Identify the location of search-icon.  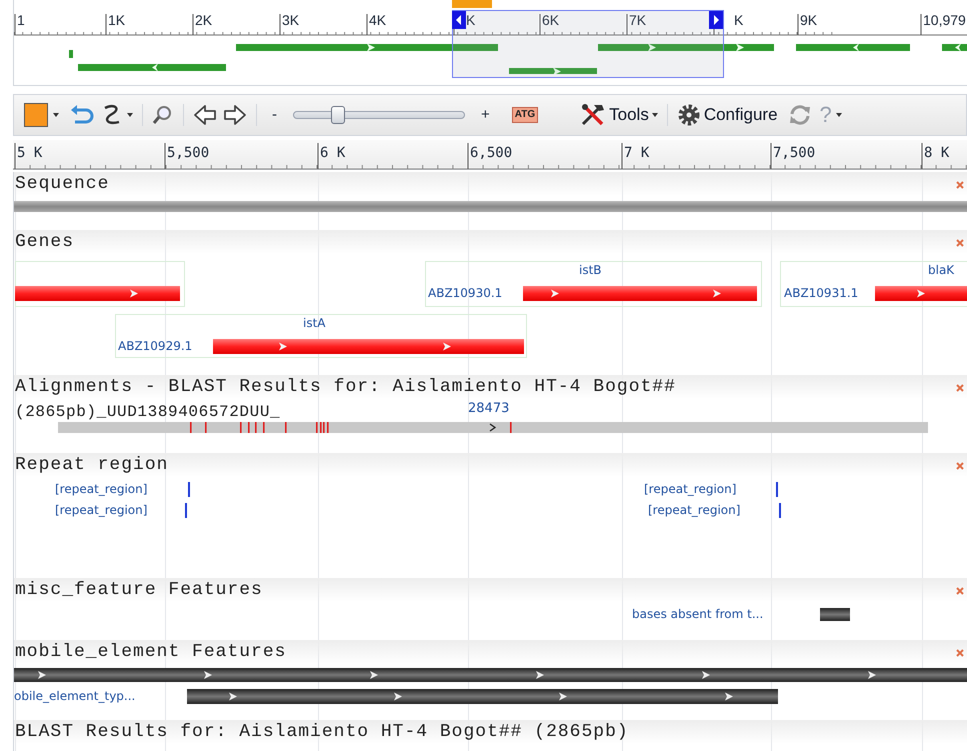
(163, 115).